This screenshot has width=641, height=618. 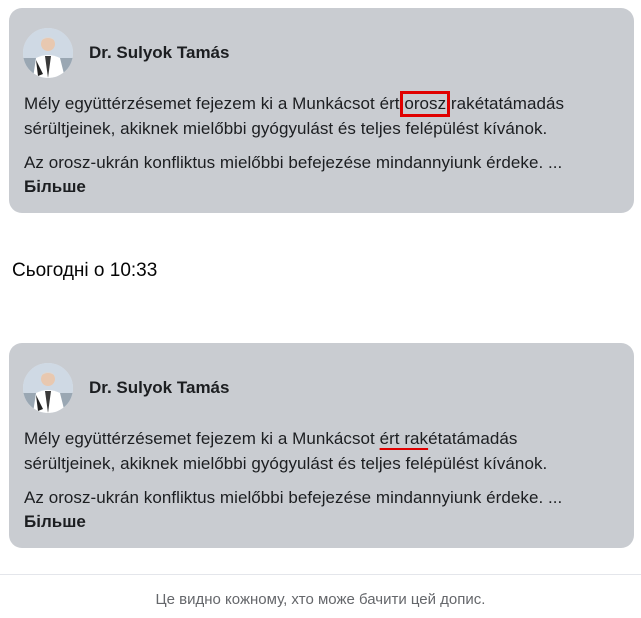 What do you see at coordinates (85, 270) in the screenshot?
I see `edit-timestamp: Сьогодні о 10:33` at bounding box center [85, 270].